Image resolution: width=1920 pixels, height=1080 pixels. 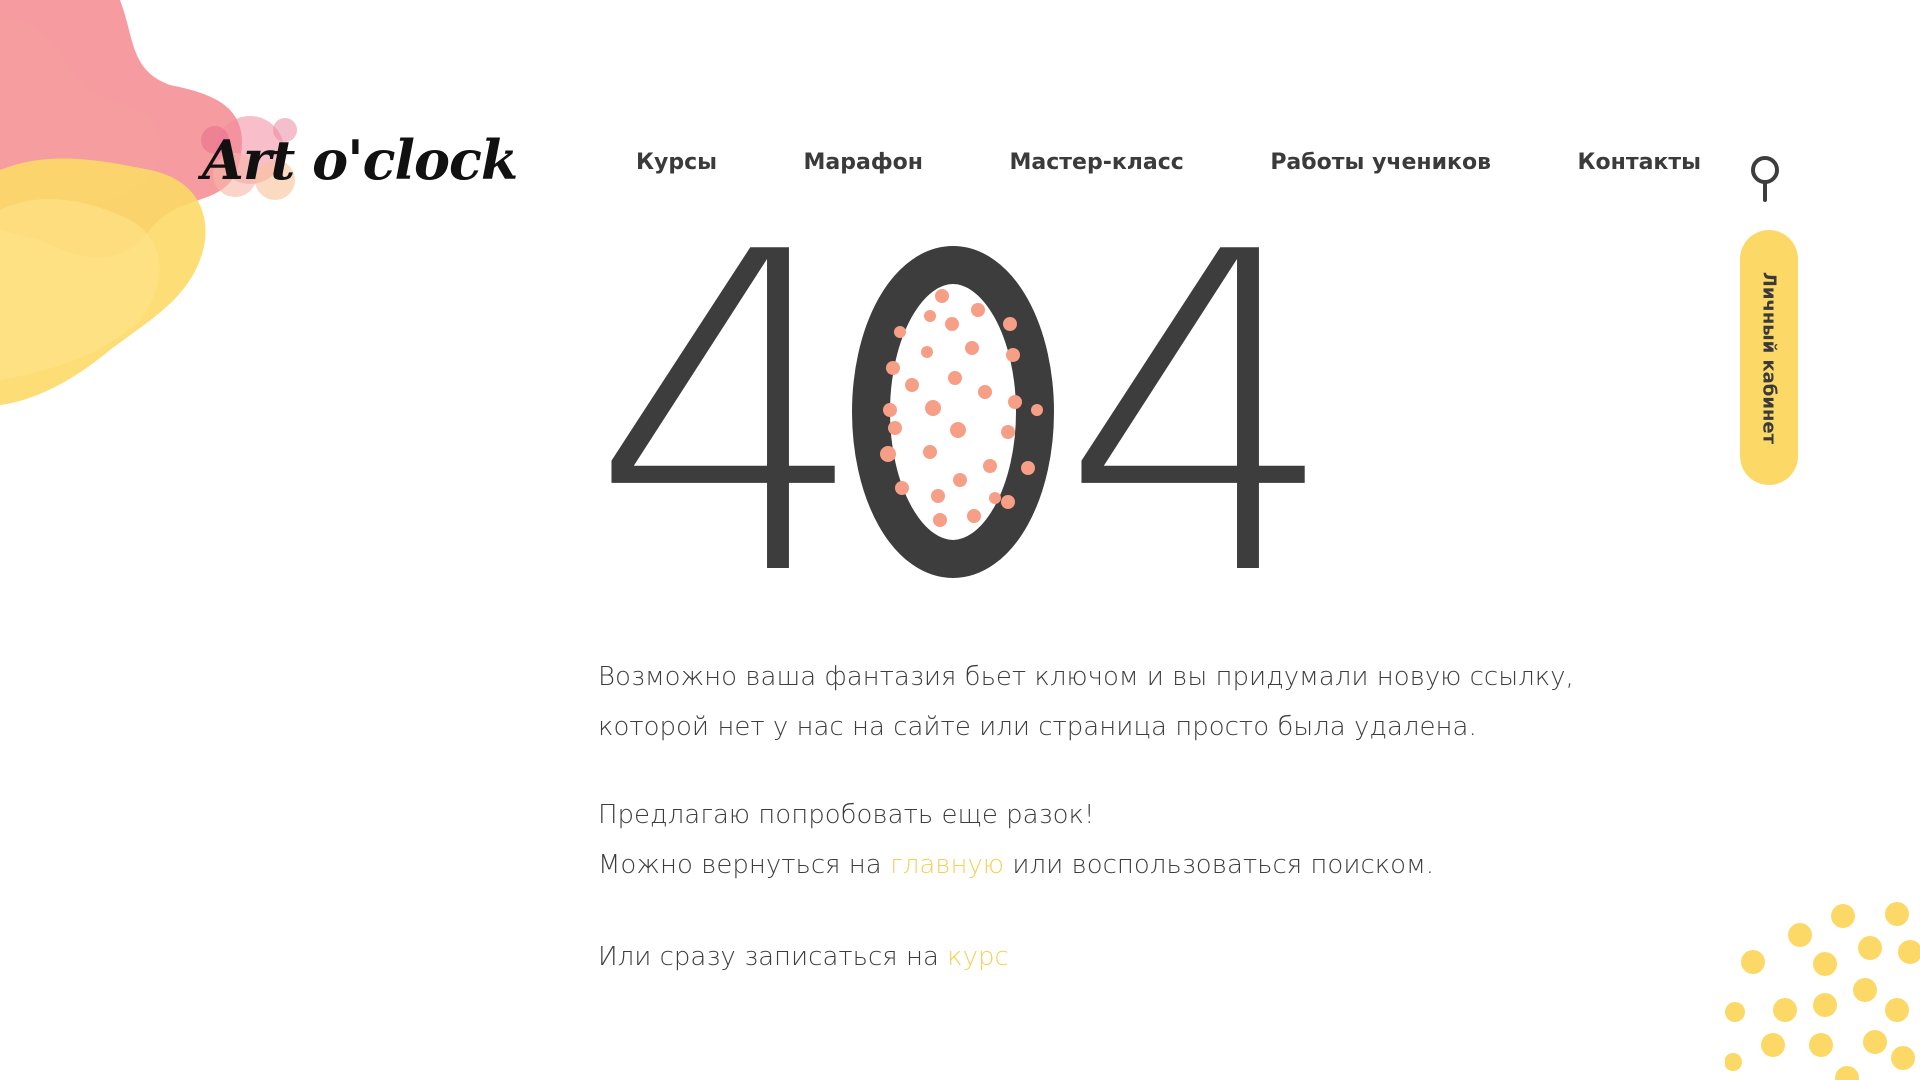 I want to click on message-line-5: Или сразу записаться на курс, so click(x=1098, y=957).